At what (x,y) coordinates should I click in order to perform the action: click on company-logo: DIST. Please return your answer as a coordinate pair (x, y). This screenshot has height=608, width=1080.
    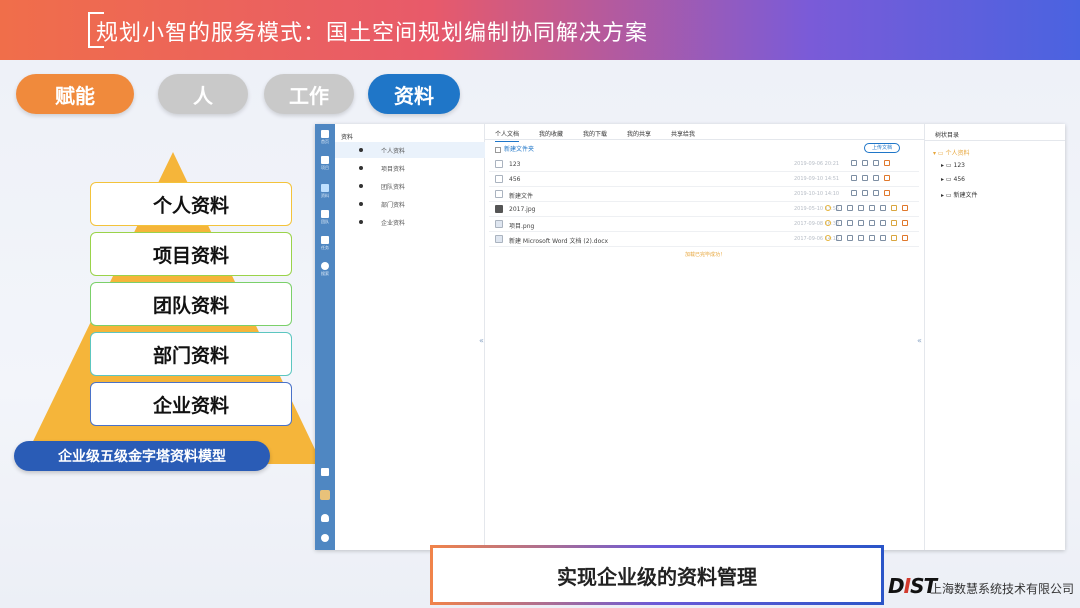
    Looking at the image, I should click on (912, 586).